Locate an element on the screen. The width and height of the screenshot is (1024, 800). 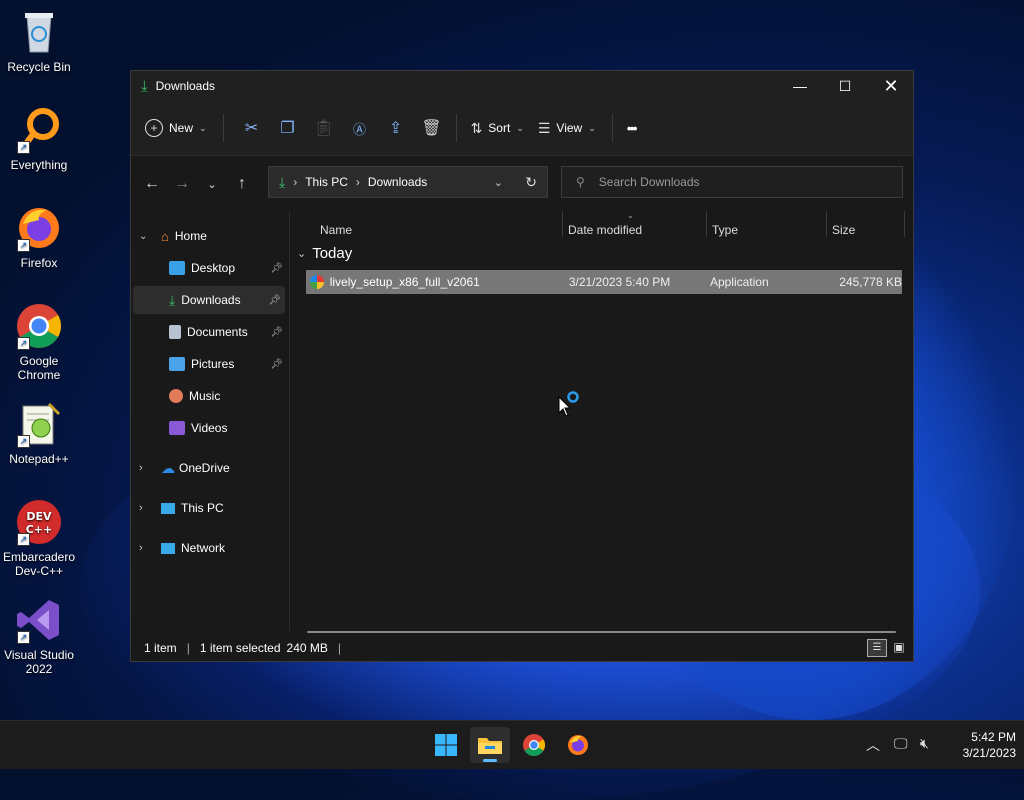
sidebar-item-videos: Videos is located at coordinates (228, 428).